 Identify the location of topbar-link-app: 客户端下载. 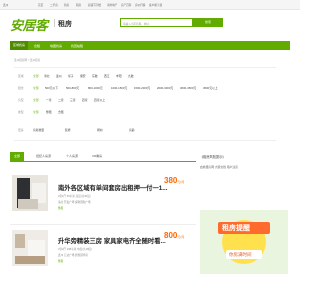
(155, 5).